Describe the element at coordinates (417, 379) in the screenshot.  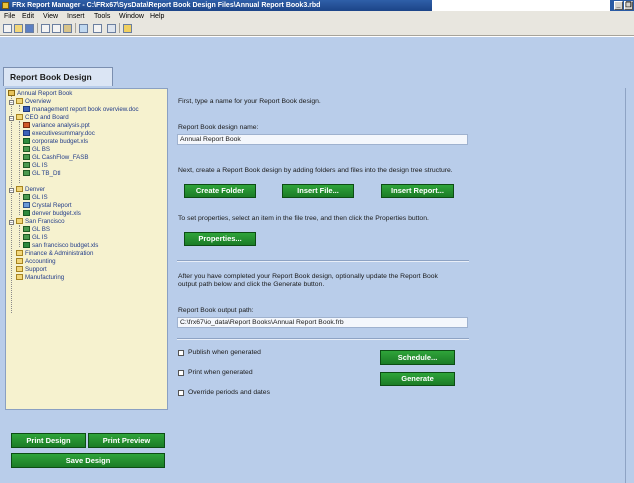
I see `generate-button: Generate` at that location.